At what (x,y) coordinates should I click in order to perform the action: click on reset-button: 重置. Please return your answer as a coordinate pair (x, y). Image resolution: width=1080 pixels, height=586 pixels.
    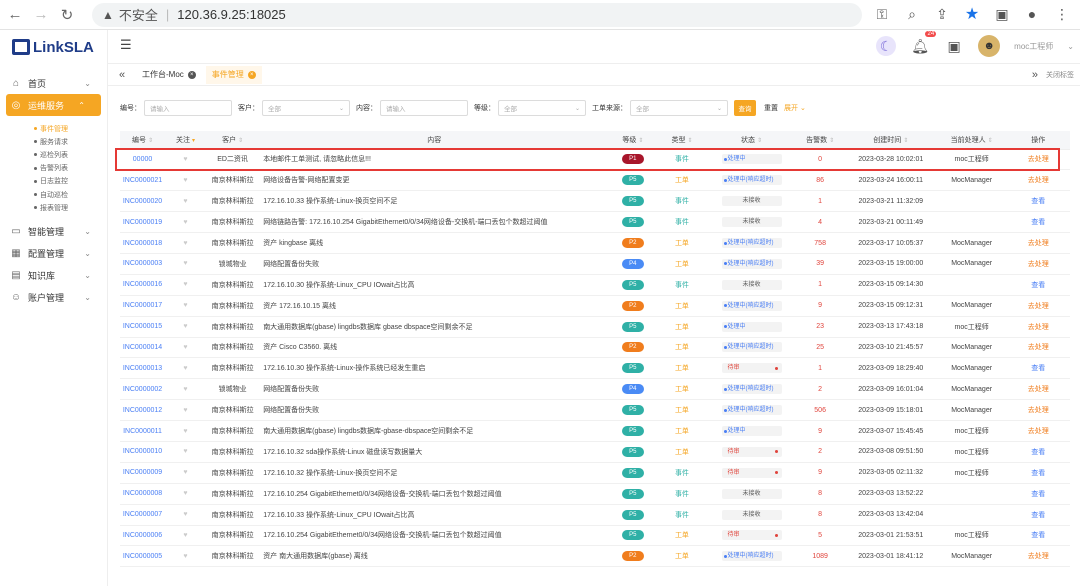
    Looking at the image, I should click on (771, 108).